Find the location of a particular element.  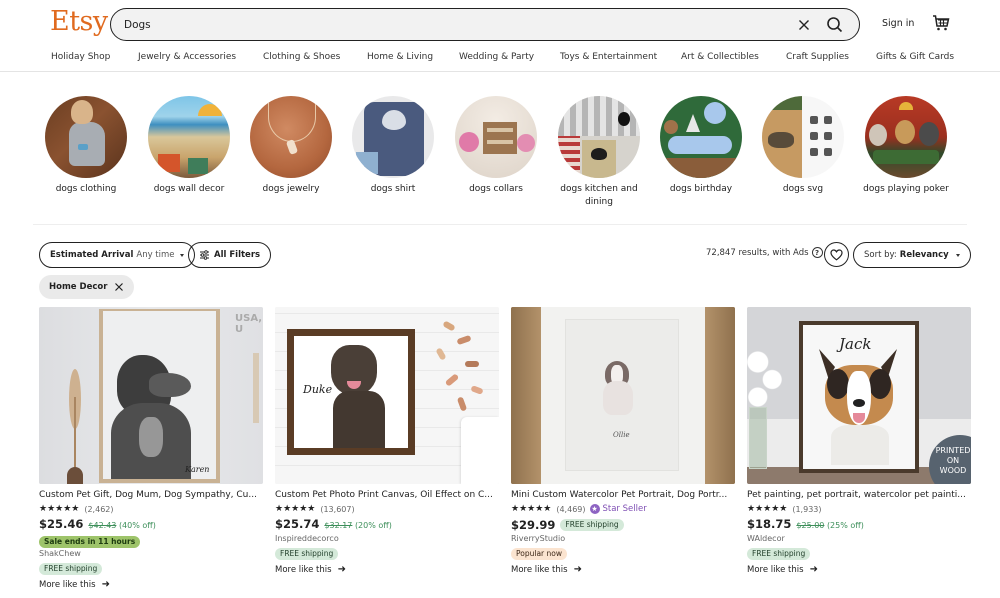

category-dogs-playing-poker: dogs playing poker is located at coordinates (906, 146).